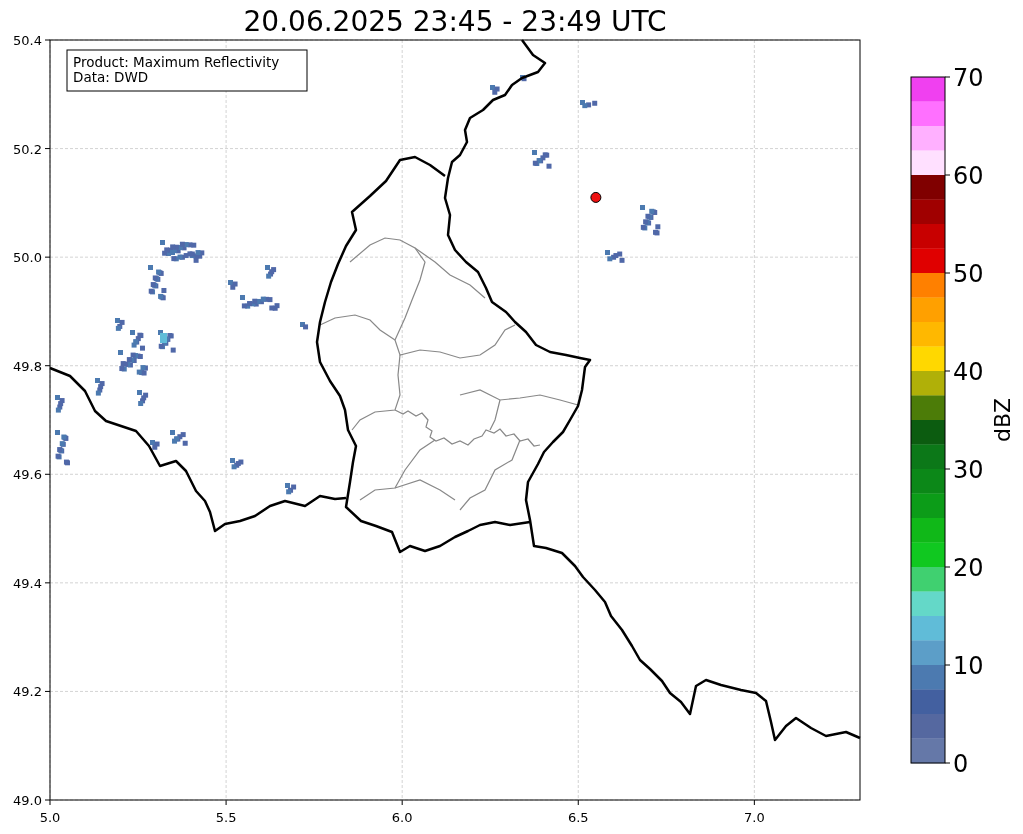  Describe the element at coordinates (968, 372) in the screenshot. I see `colorbar-tick-label: 40` at that location.